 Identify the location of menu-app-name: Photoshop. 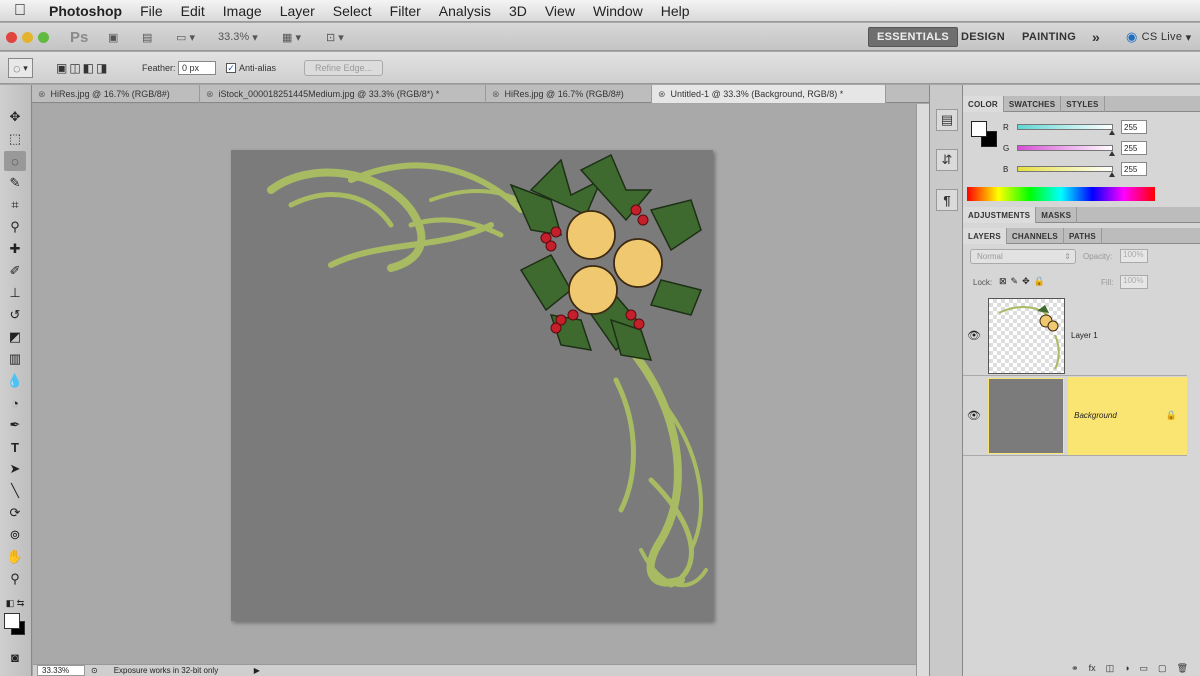
(85, 11).